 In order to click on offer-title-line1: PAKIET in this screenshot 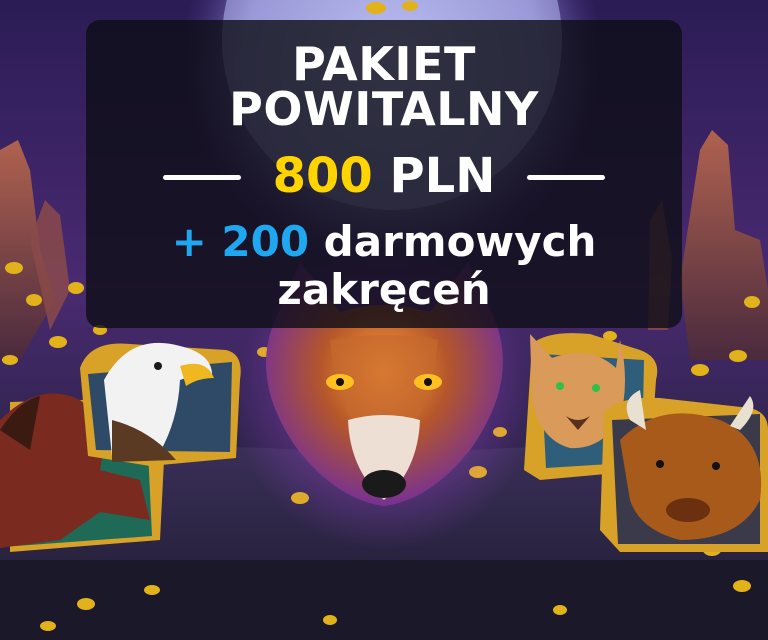, I will do `click(384, 64)`.